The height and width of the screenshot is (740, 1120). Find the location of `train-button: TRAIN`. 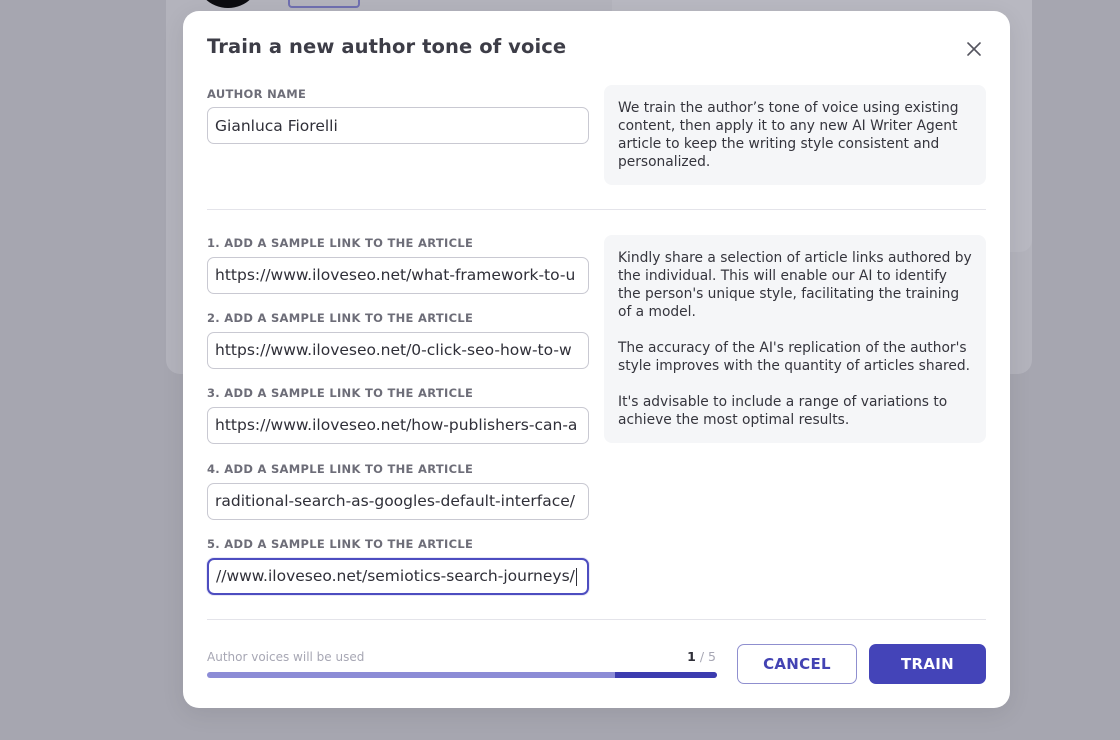

train-button: TRAIN is located at coordinates (927, 664).